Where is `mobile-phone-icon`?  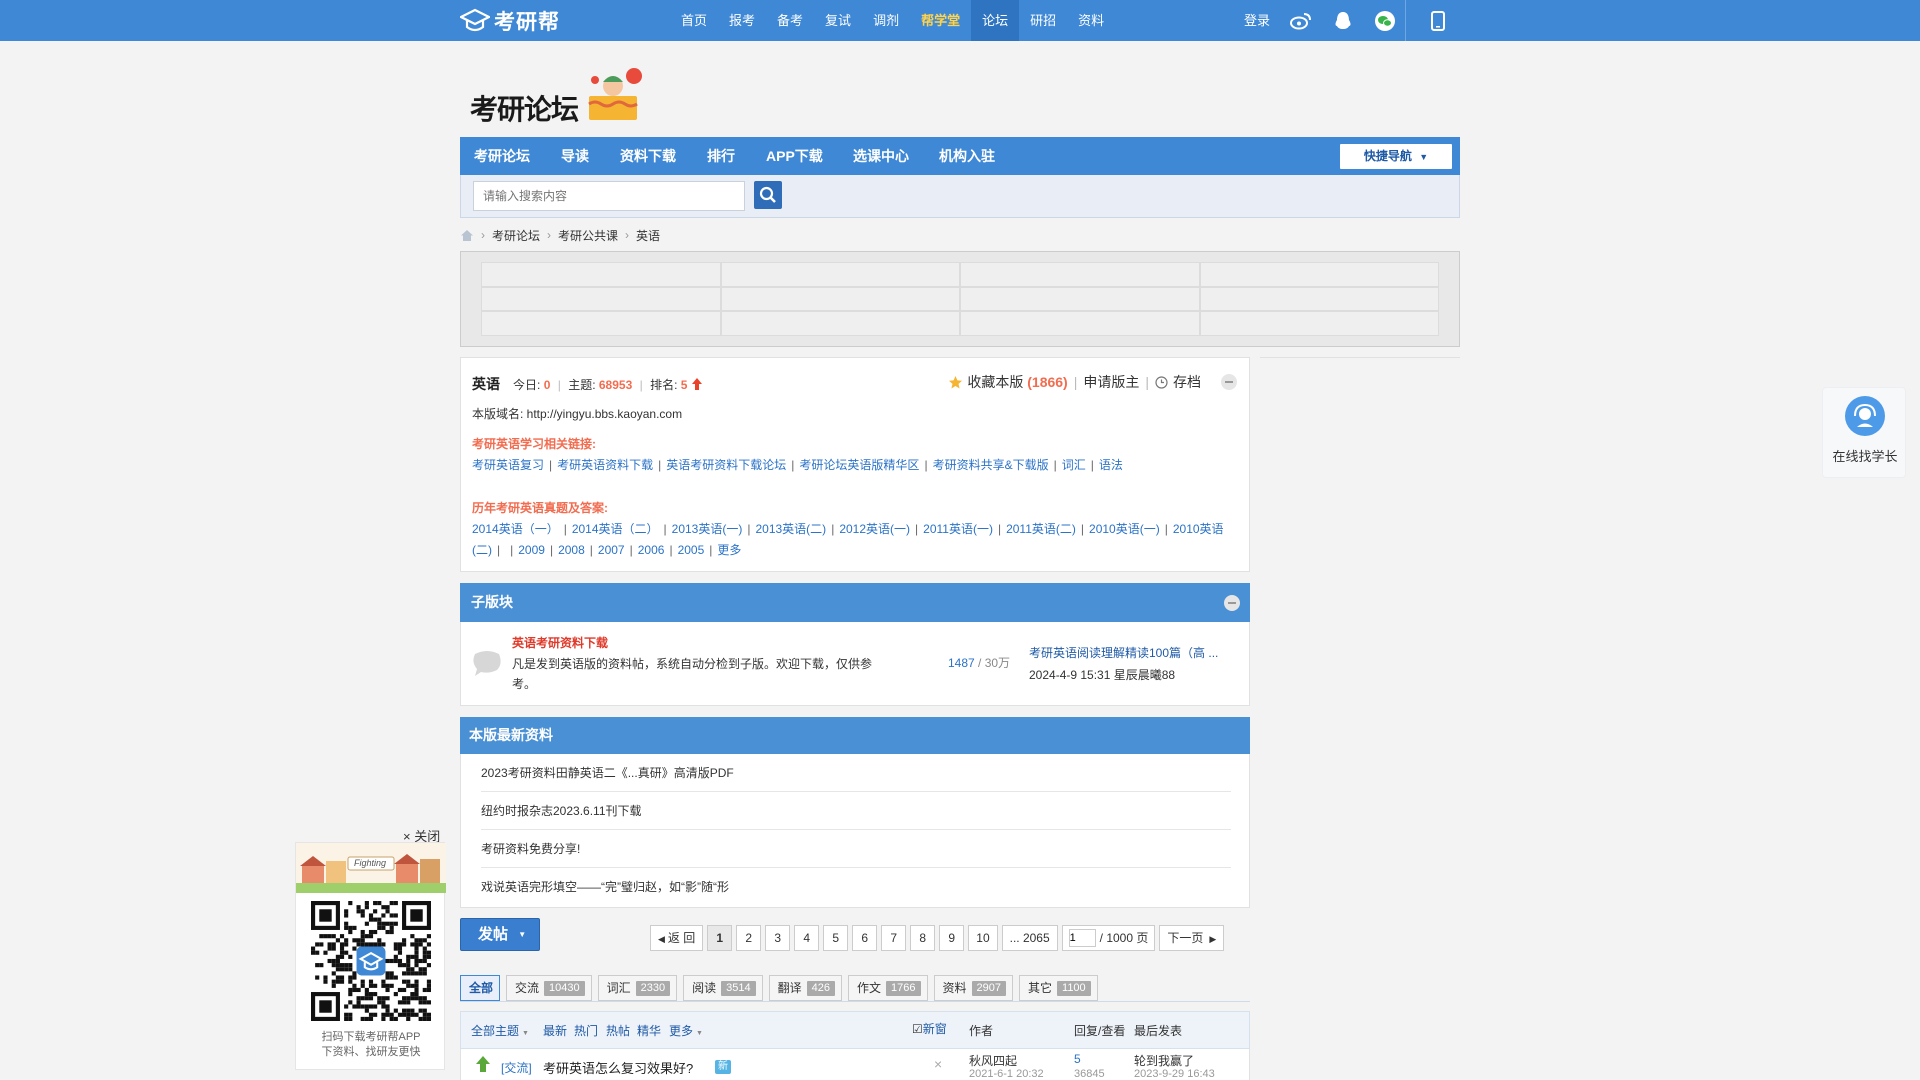
mobile-phone-icon is located at coordinates (1438, 21).